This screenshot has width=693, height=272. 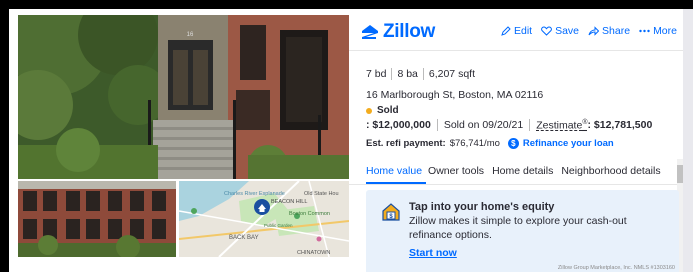 I want to click on equity-title: Tap into your home's equity, so click(x=482, y=207).